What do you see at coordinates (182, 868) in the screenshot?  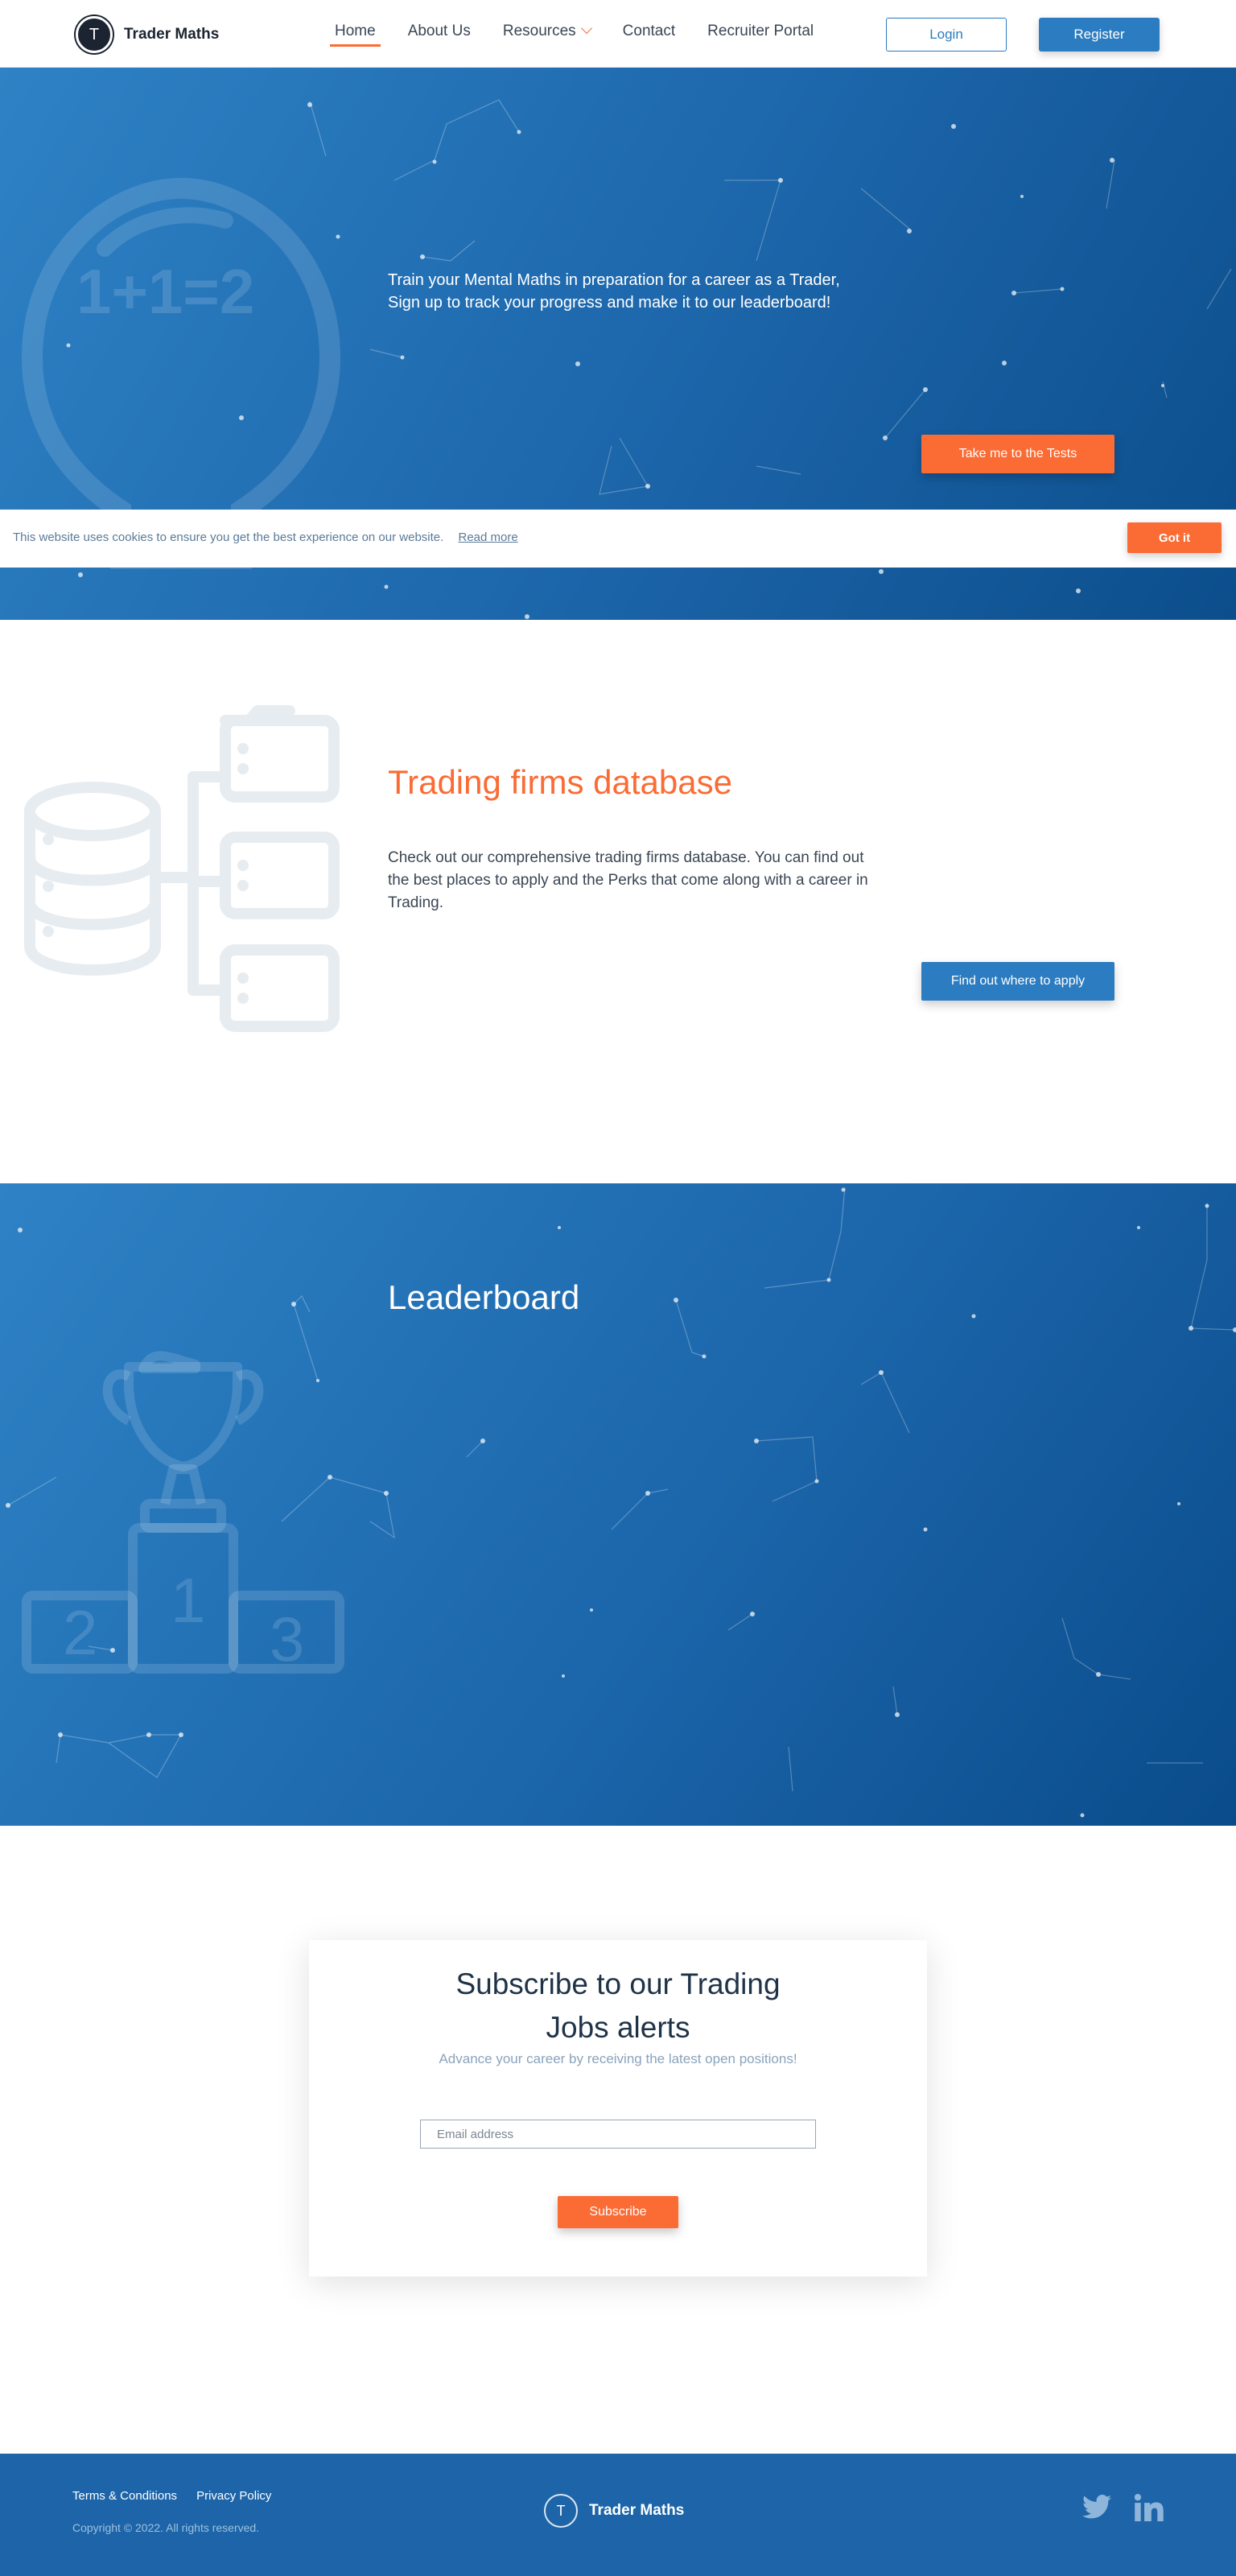 I see `database-icon` at bounding box center [182, 868].